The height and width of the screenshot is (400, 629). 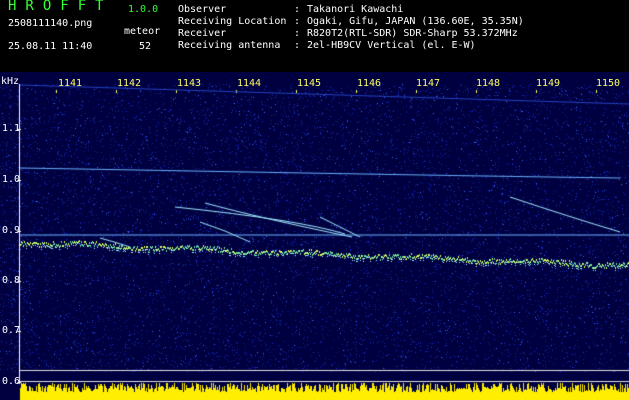 What do you see at coordinates (232, 21) in the screenshot?
I see `info-label-location: Receiving Location` at bounding box center [232, 21].